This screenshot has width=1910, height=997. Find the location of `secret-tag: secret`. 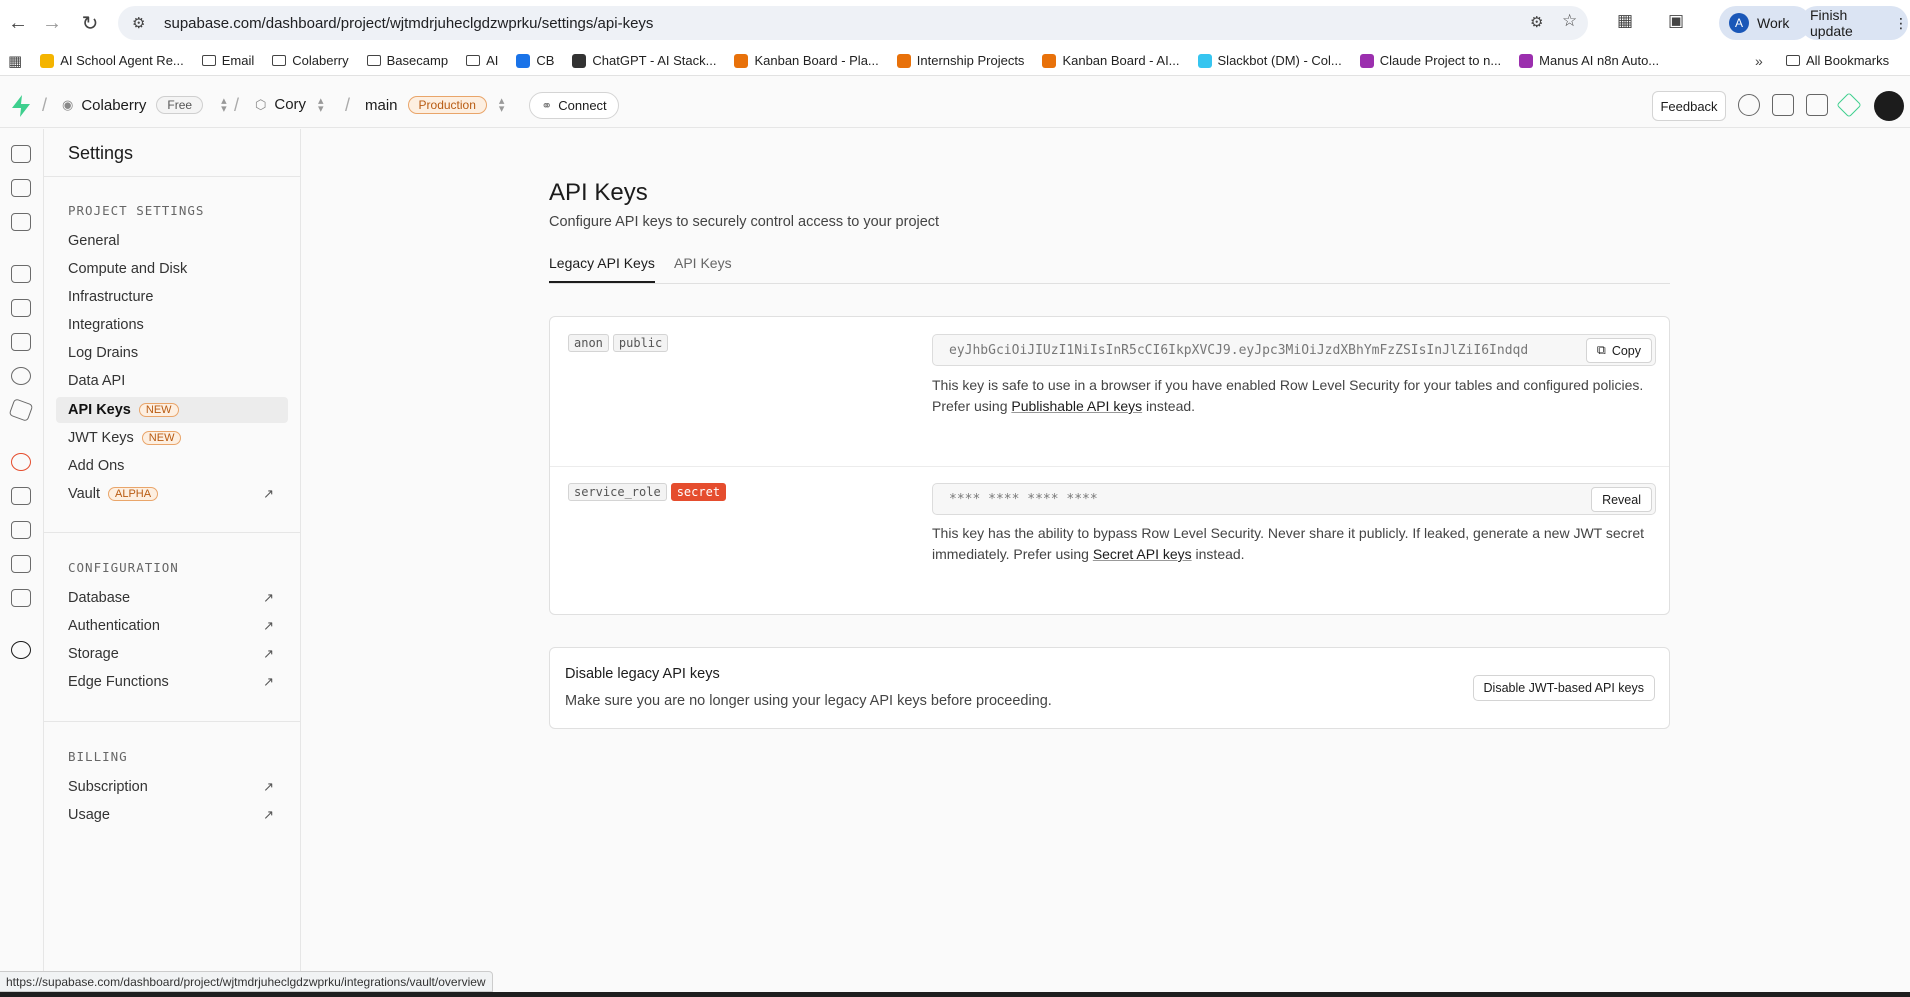

secret-tag: secret is located at coordinates (698, 492).